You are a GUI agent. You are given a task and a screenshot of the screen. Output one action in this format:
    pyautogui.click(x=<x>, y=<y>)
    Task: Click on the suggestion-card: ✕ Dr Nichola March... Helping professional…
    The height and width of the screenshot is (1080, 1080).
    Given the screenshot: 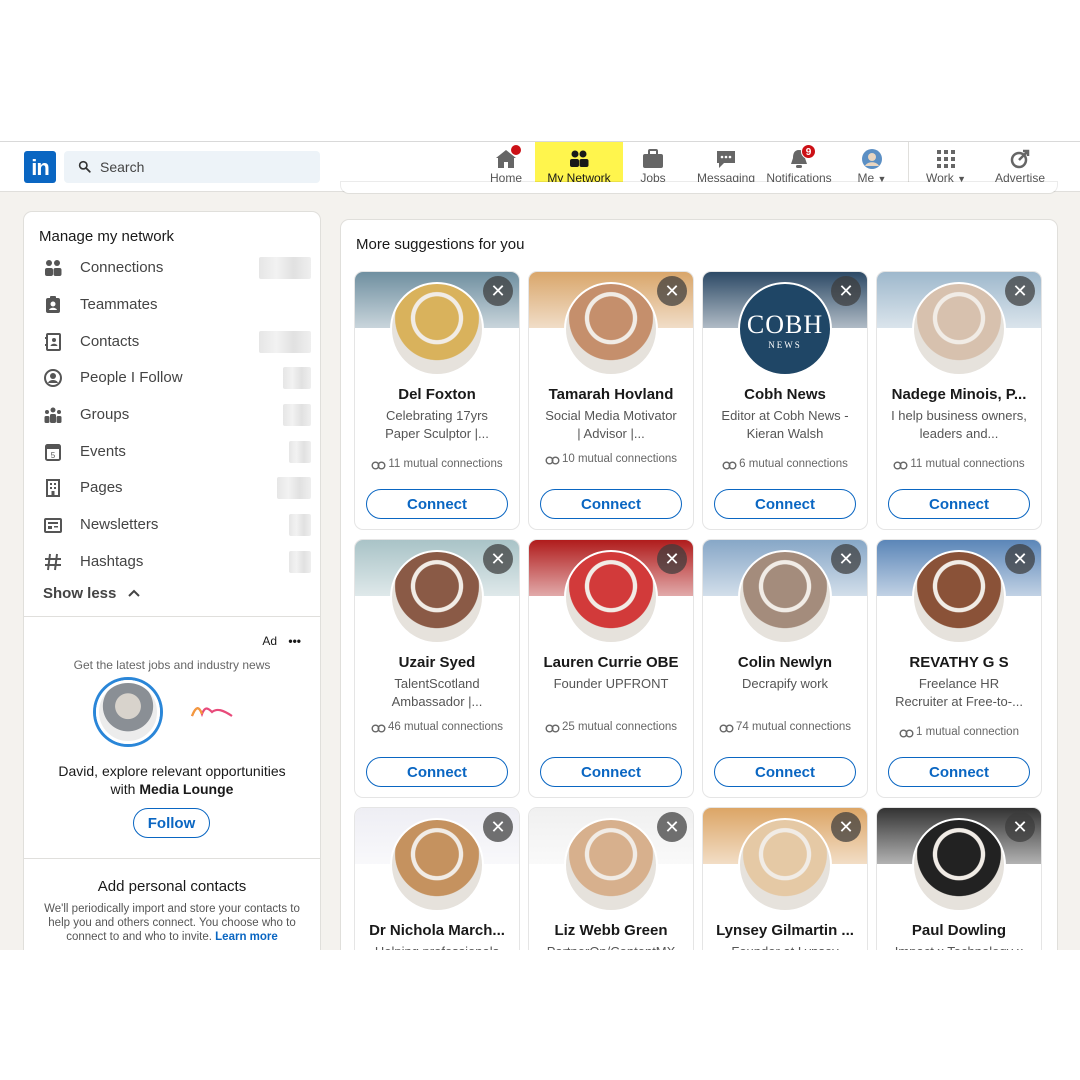 What is the action you would take?
    pyautogui.click(x=437, y=879)
    